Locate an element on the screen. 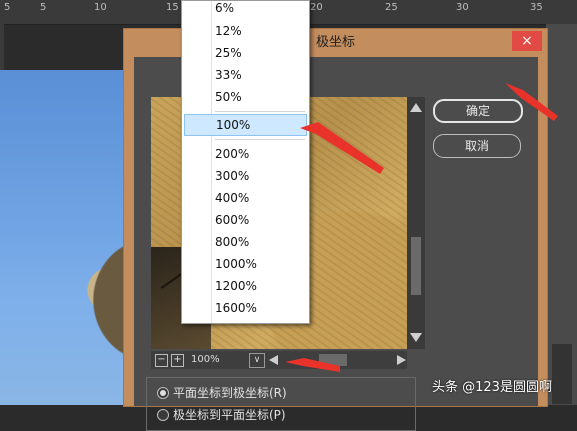  arrow-down-icon is located at coordinates (416, 337).